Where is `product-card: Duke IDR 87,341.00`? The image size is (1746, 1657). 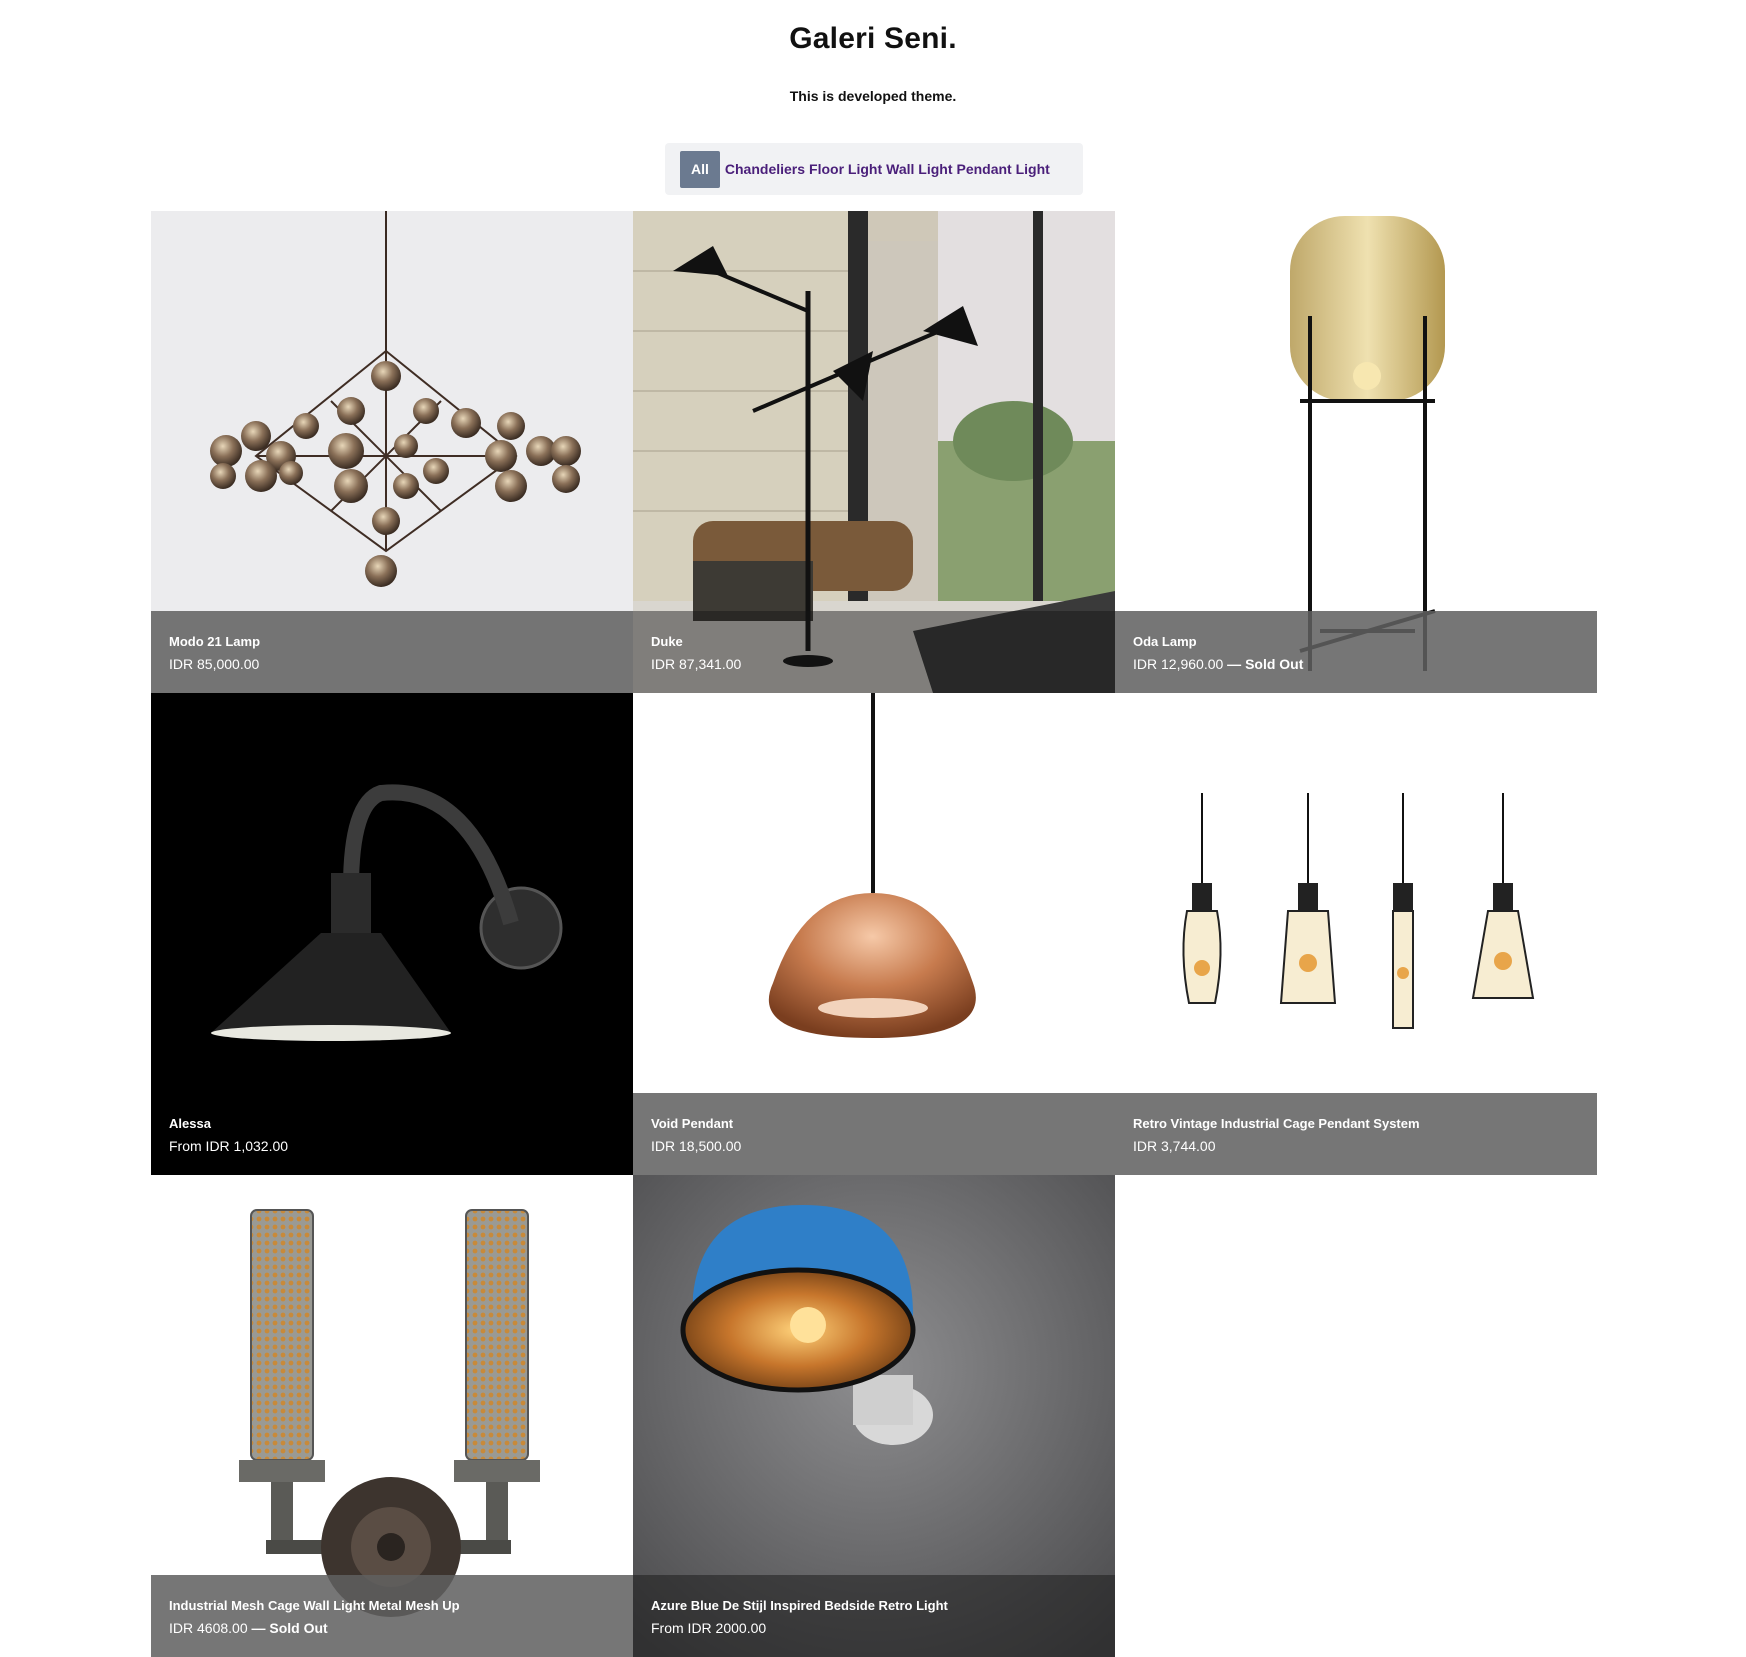
product-card: Duke IDR 87,341.00 is located at coordinates (874, 452).